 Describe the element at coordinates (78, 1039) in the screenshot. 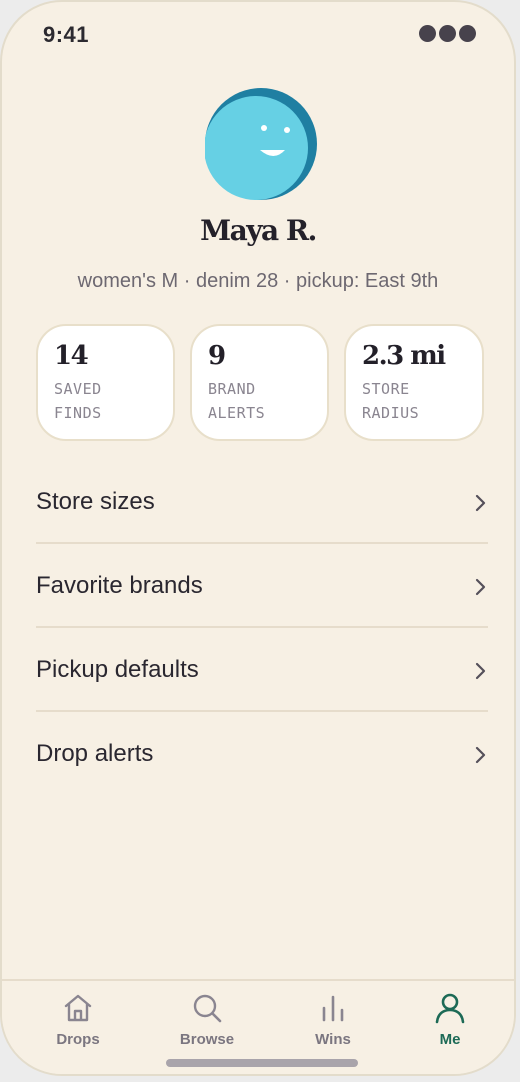

I see `tab-label: Drops` at that location.